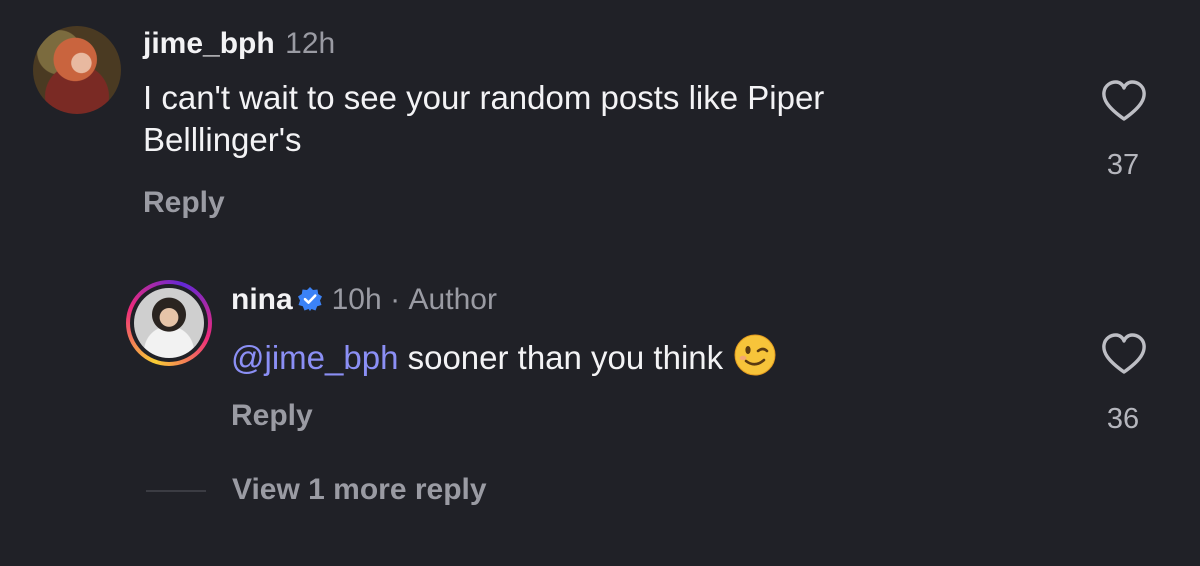  What do you see at coordinates (262, 299) in the screenshot?
I see `username: nina` at bounding box center [262, 299].